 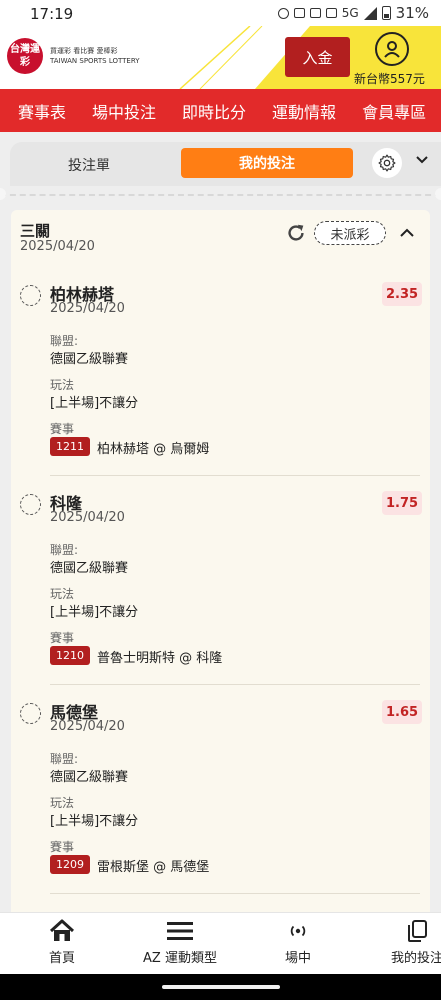 What do you see at coordinates (315, 13) in the screenshot?
I see `vibrate-icon` at bounding box center [315, 13].